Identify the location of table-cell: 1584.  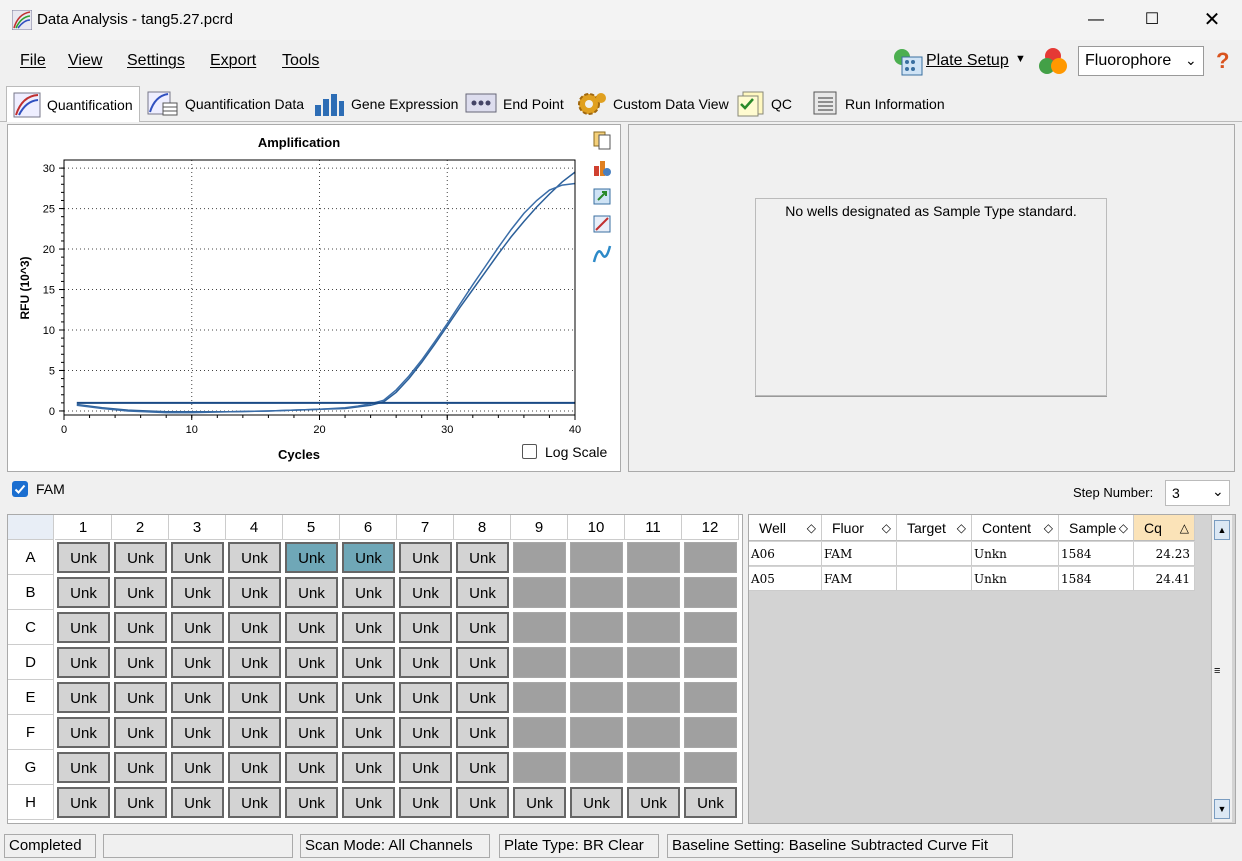
(1096, 579).